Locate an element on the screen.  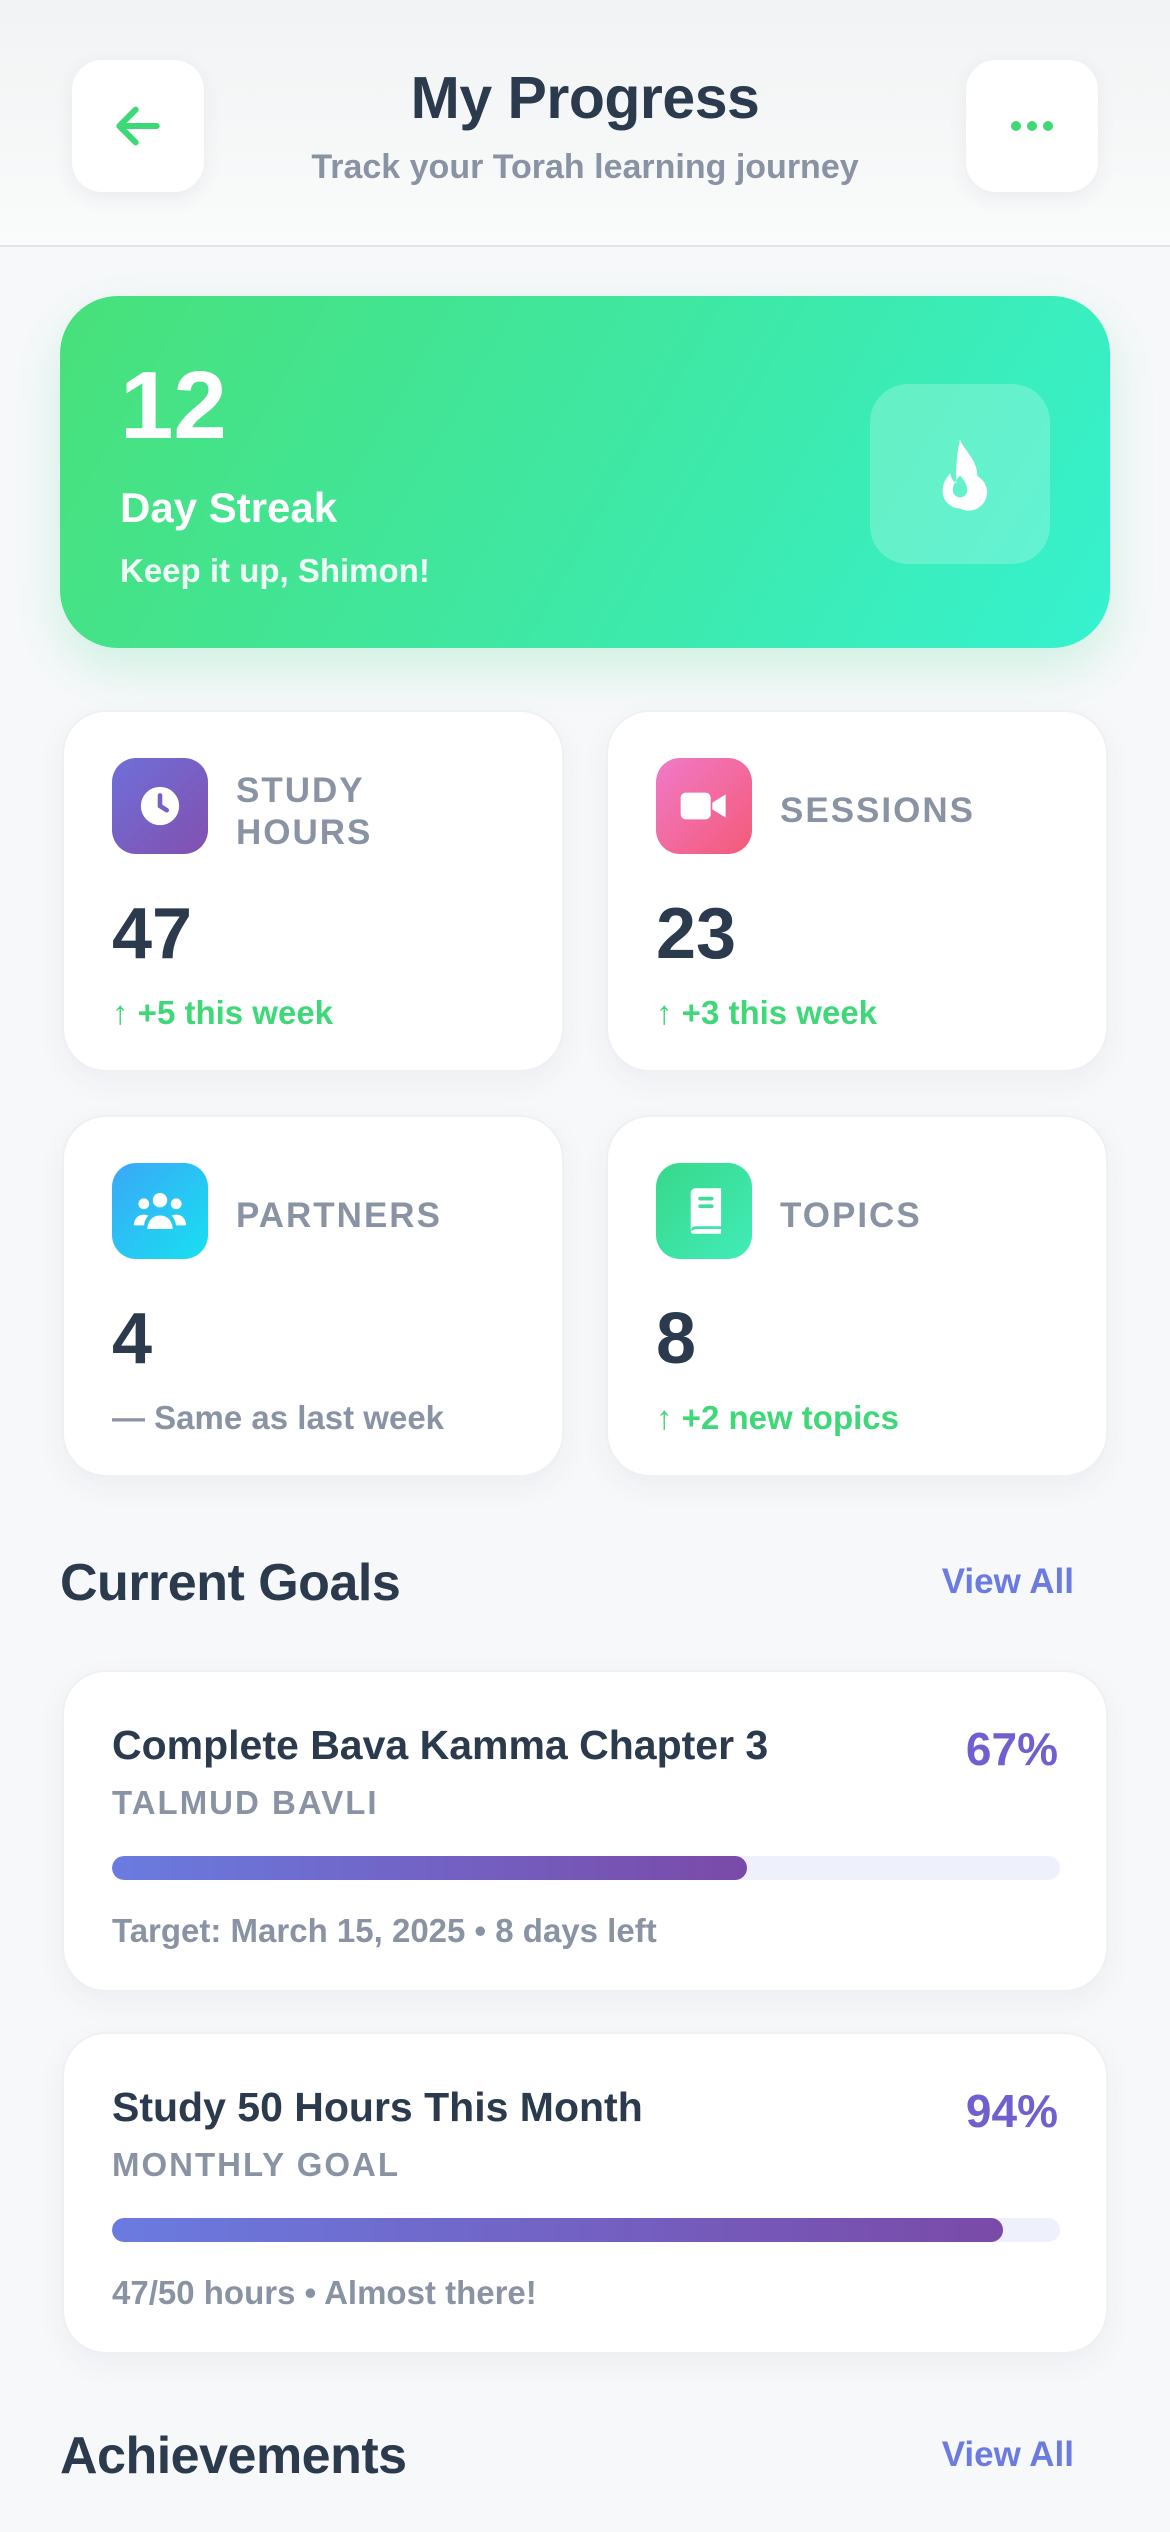
streak-icon-badge is located at coordinates (960, 474).